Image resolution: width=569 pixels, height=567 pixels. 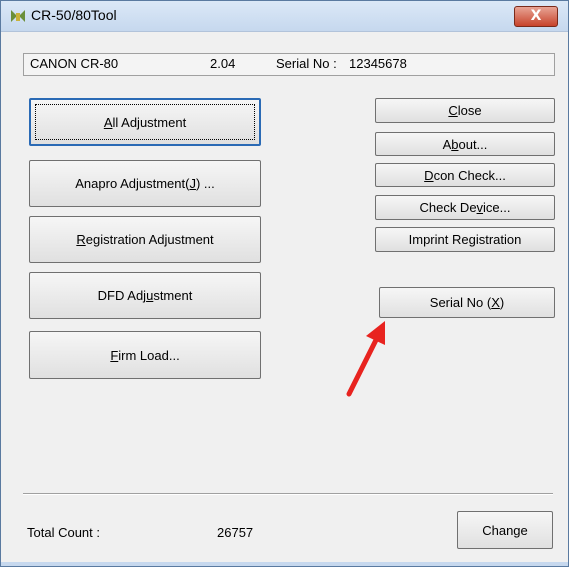 I want to click on change-label: Change, so click(x=505, y=530).